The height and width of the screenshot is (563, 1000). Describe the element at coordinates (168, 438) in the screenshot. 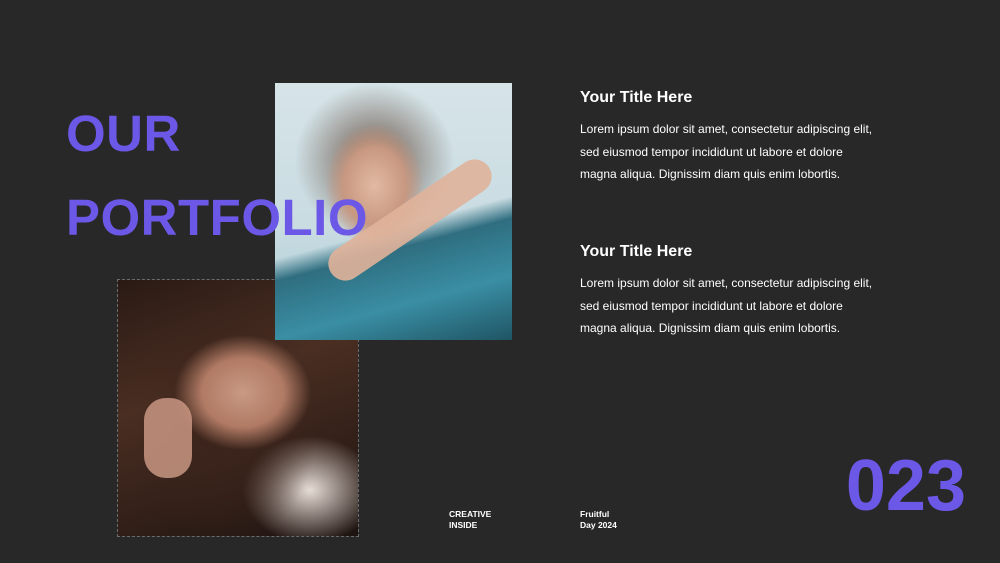

I see `photo-detail` at that location.